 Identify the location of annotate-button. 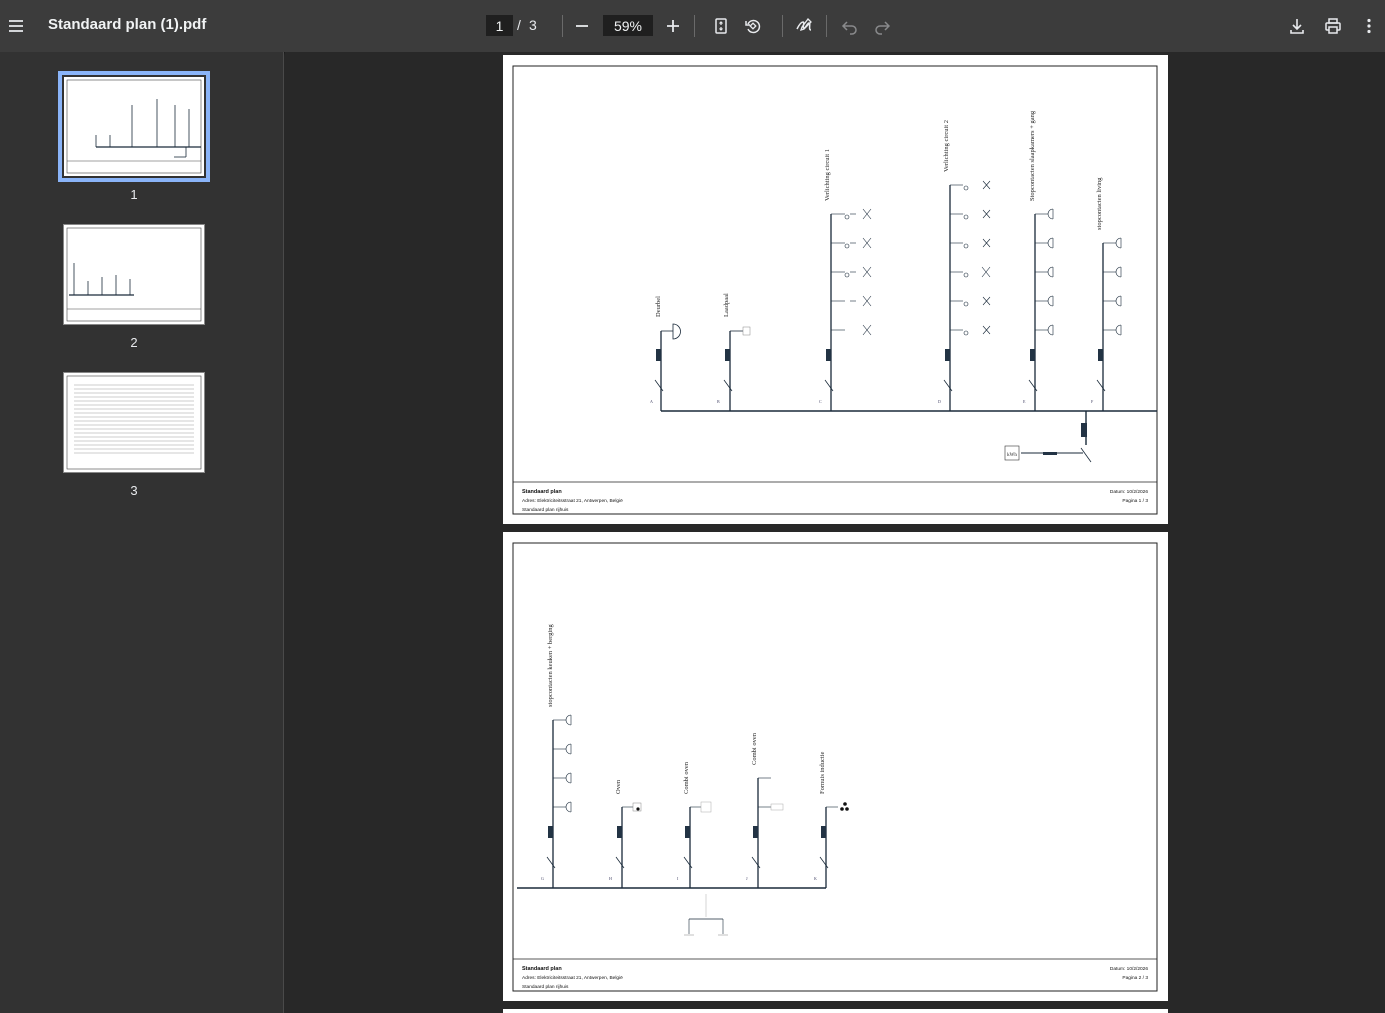
(804, 26).